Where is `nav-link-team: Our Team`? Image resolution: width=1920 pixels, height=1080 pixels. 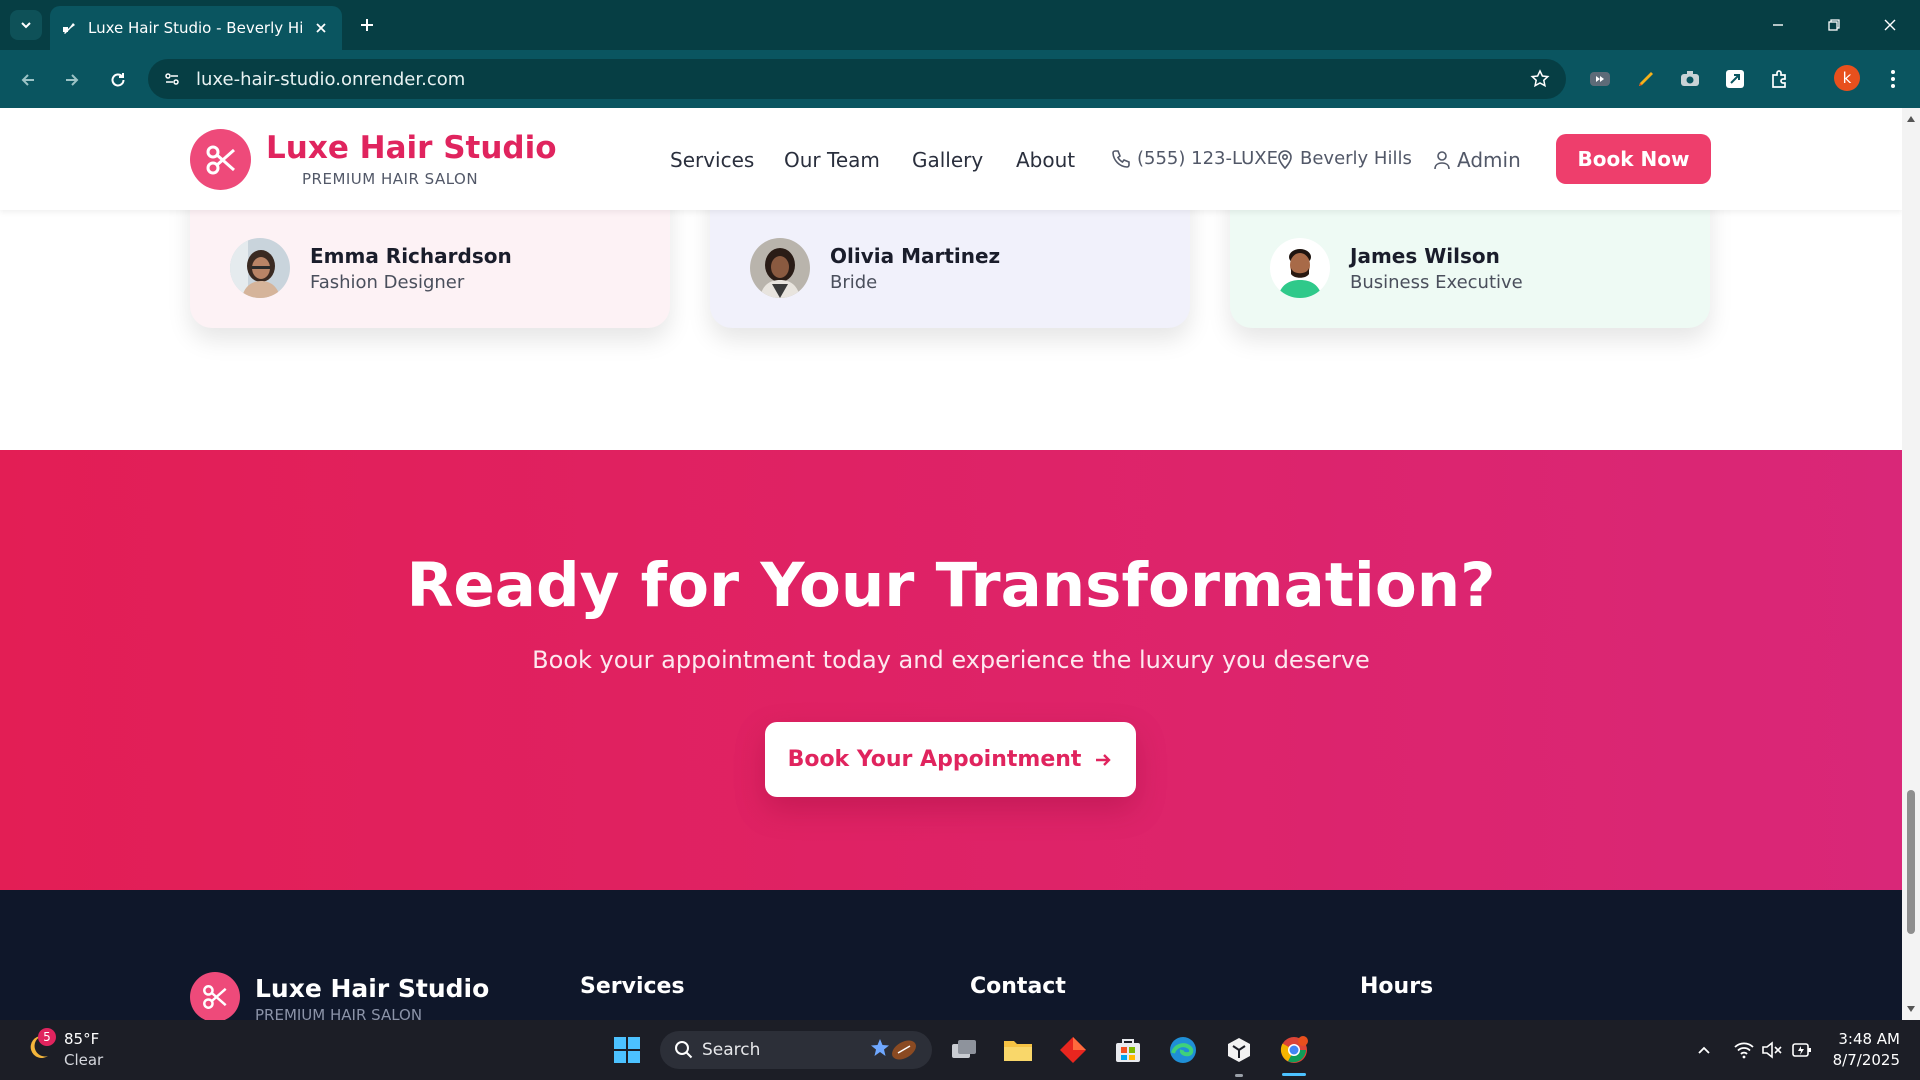 nav-link-team: Our Team is located at coordinates (832, 160).